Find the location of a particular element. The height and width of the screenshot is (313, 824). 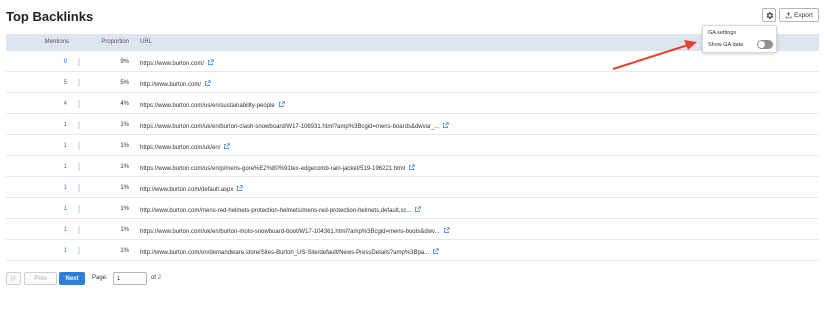

backlink-url-cell: http://www.burton.com/ is located at coordinates (175, 84).